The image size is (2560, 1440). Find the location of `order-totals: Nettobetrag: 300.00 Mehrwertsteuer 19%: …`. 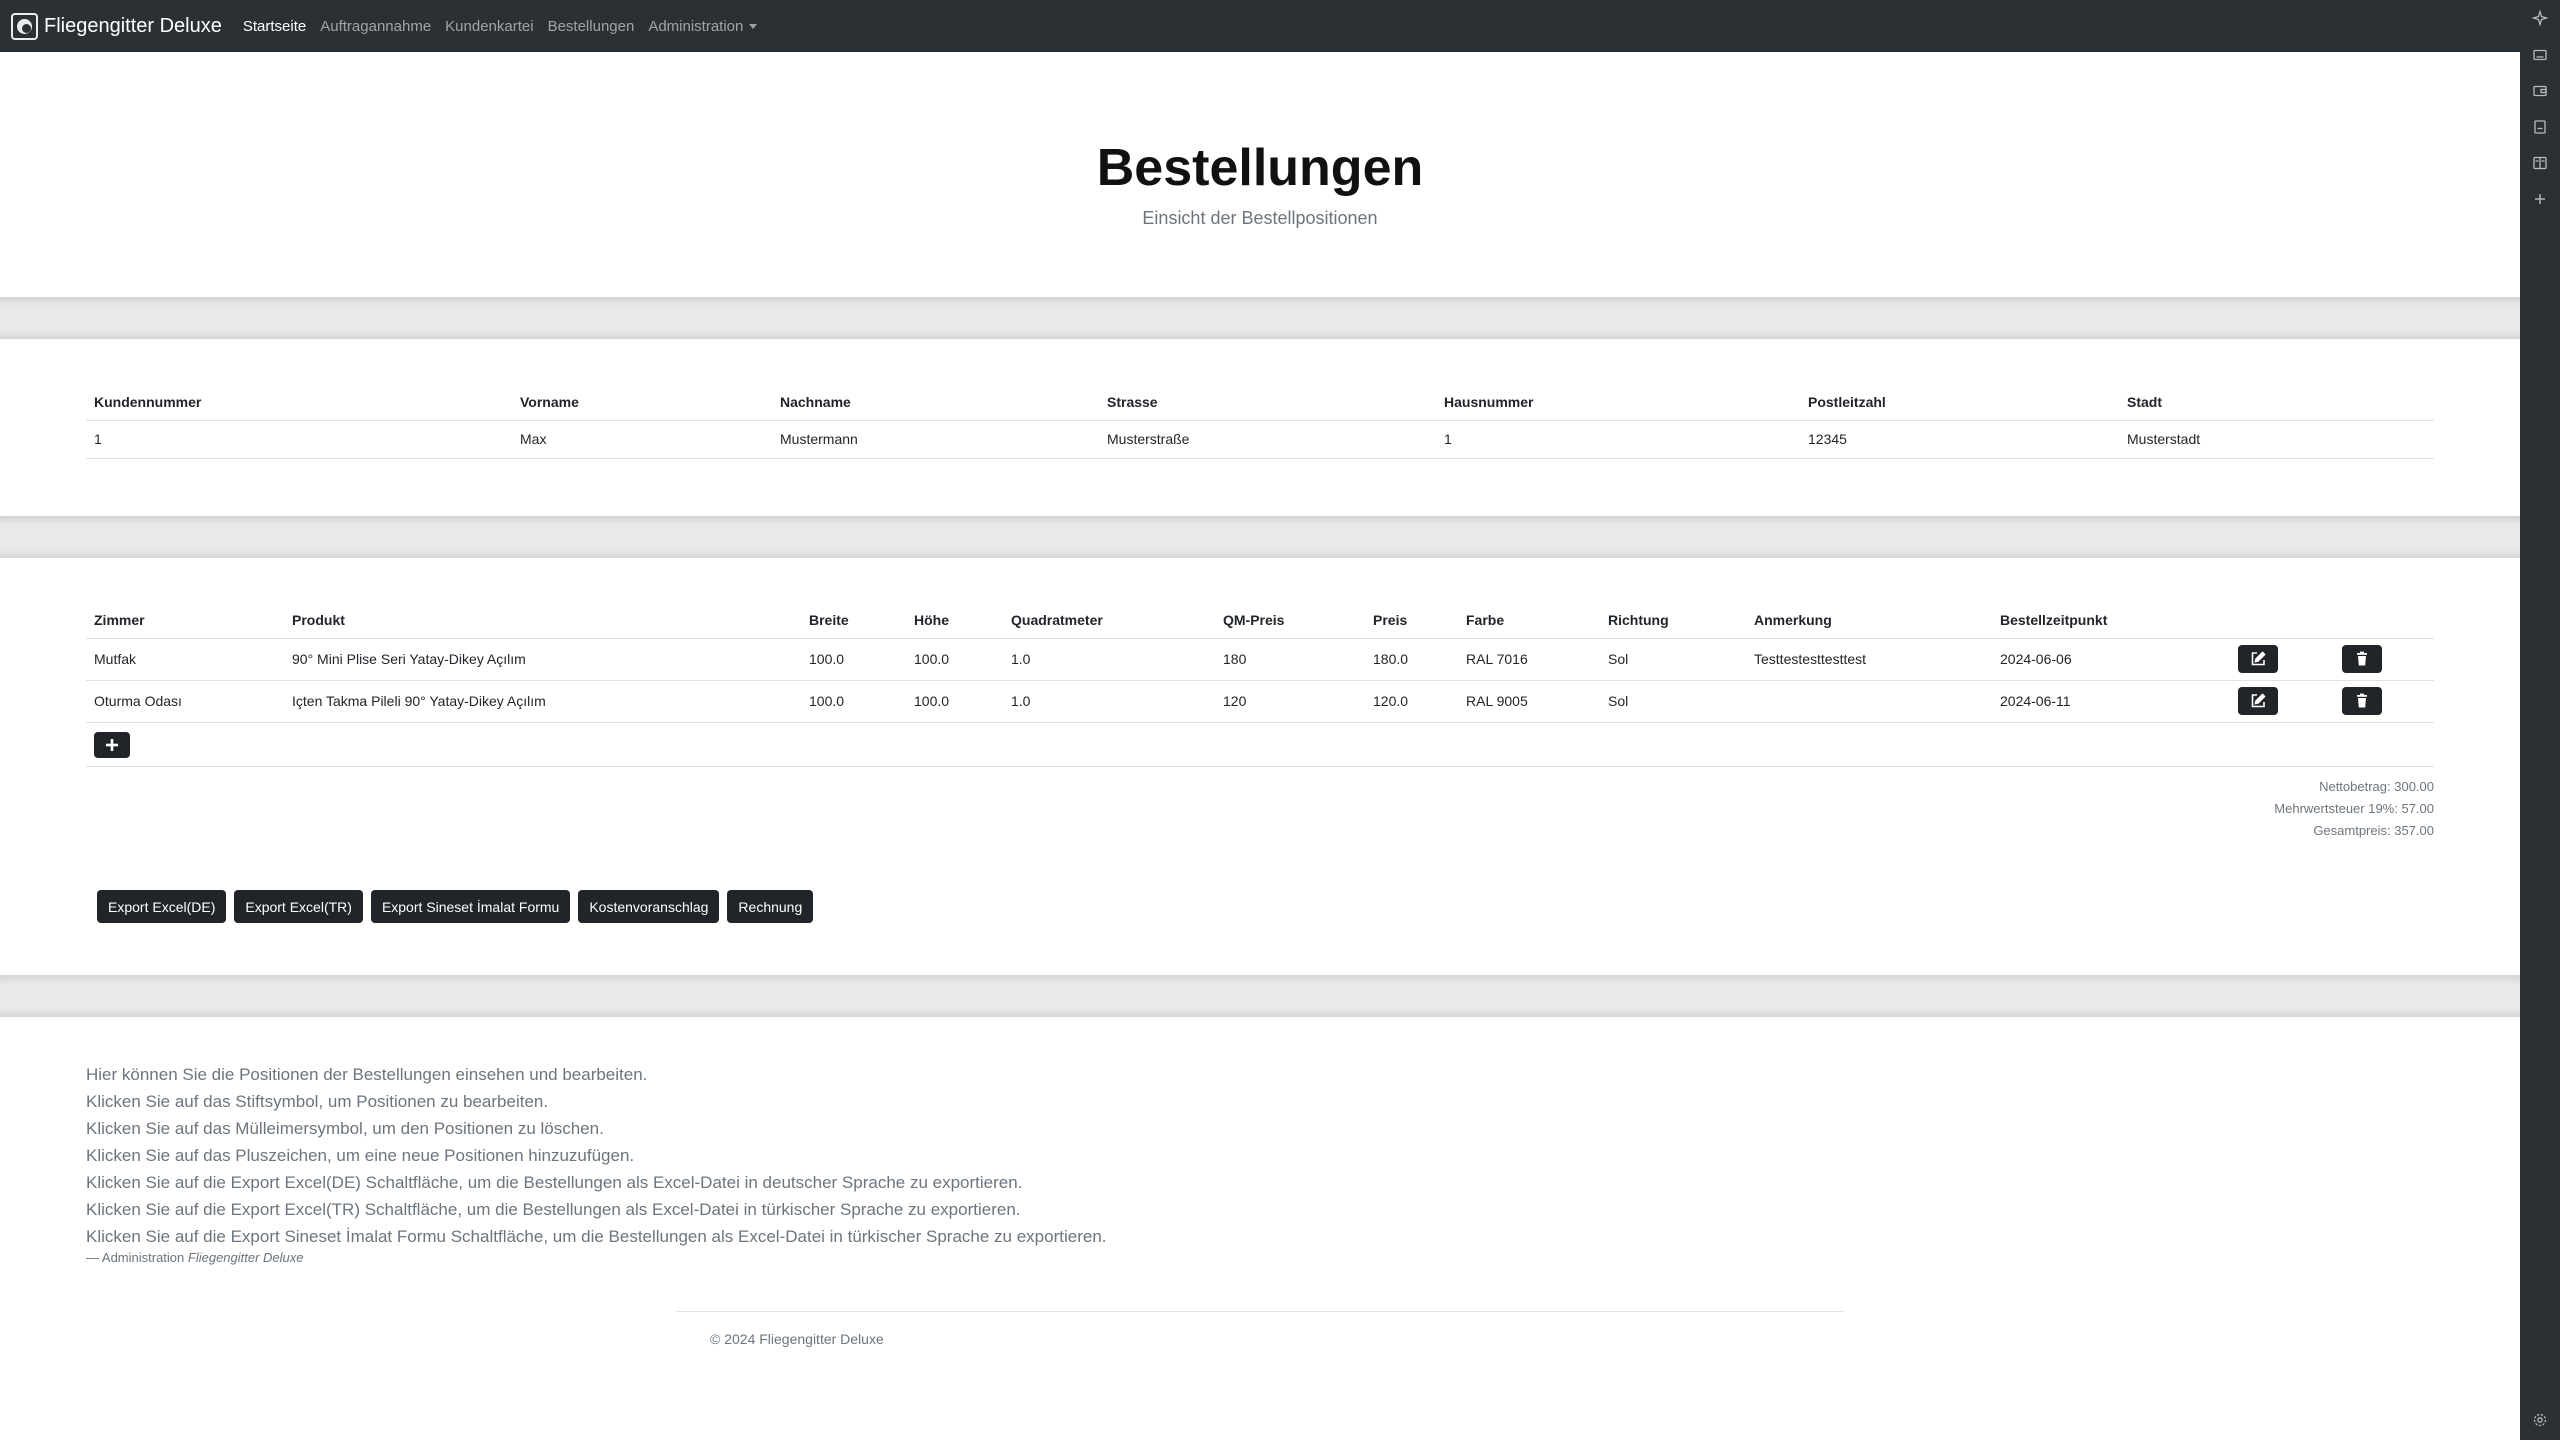

order-totals: Nettobetrag: 300.00 Mehrwertsteuer 19%: … is located at coordinates (2167, 809).